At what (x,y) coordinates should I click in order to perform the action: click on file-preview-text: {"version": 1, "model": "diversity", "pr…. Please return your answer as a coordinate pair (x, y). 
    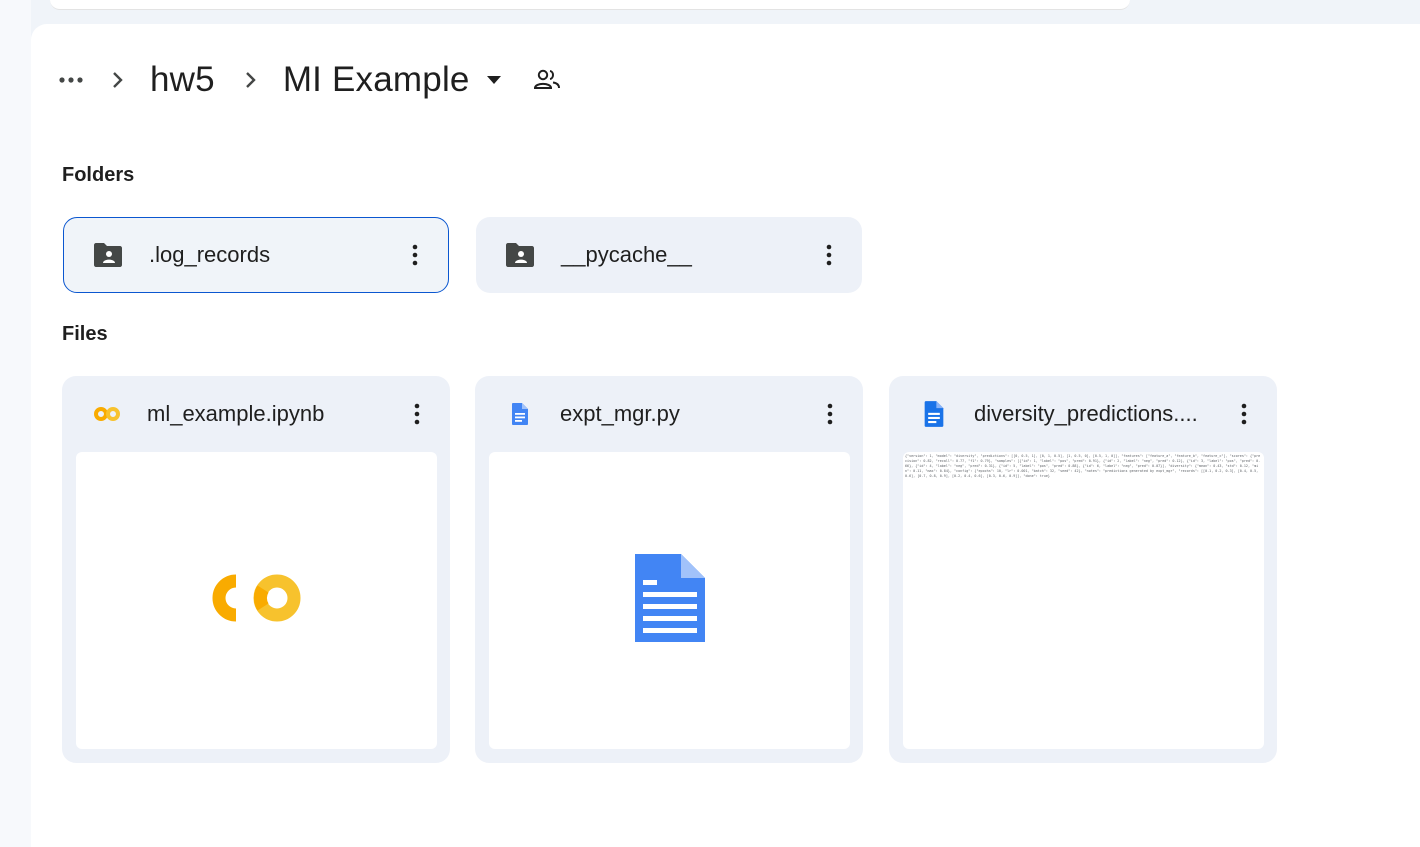
    Looking at the image, I should click on (1083, 466).